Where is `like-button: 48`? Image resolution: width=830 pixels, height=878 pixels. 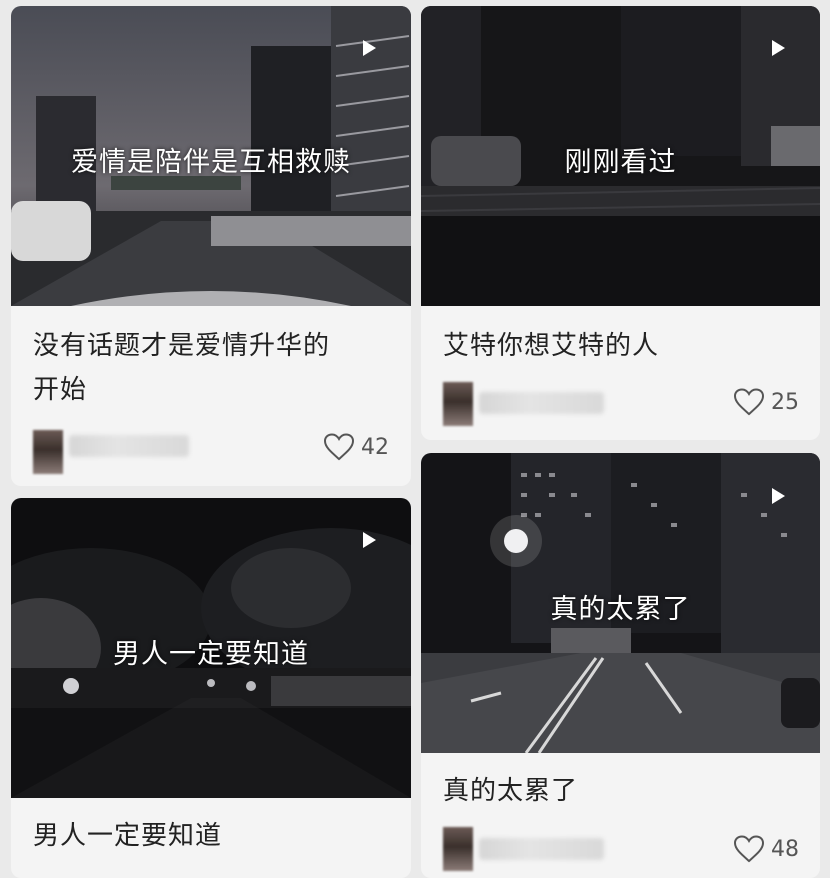 like-button: 48 is located at coordinates (766, 849).